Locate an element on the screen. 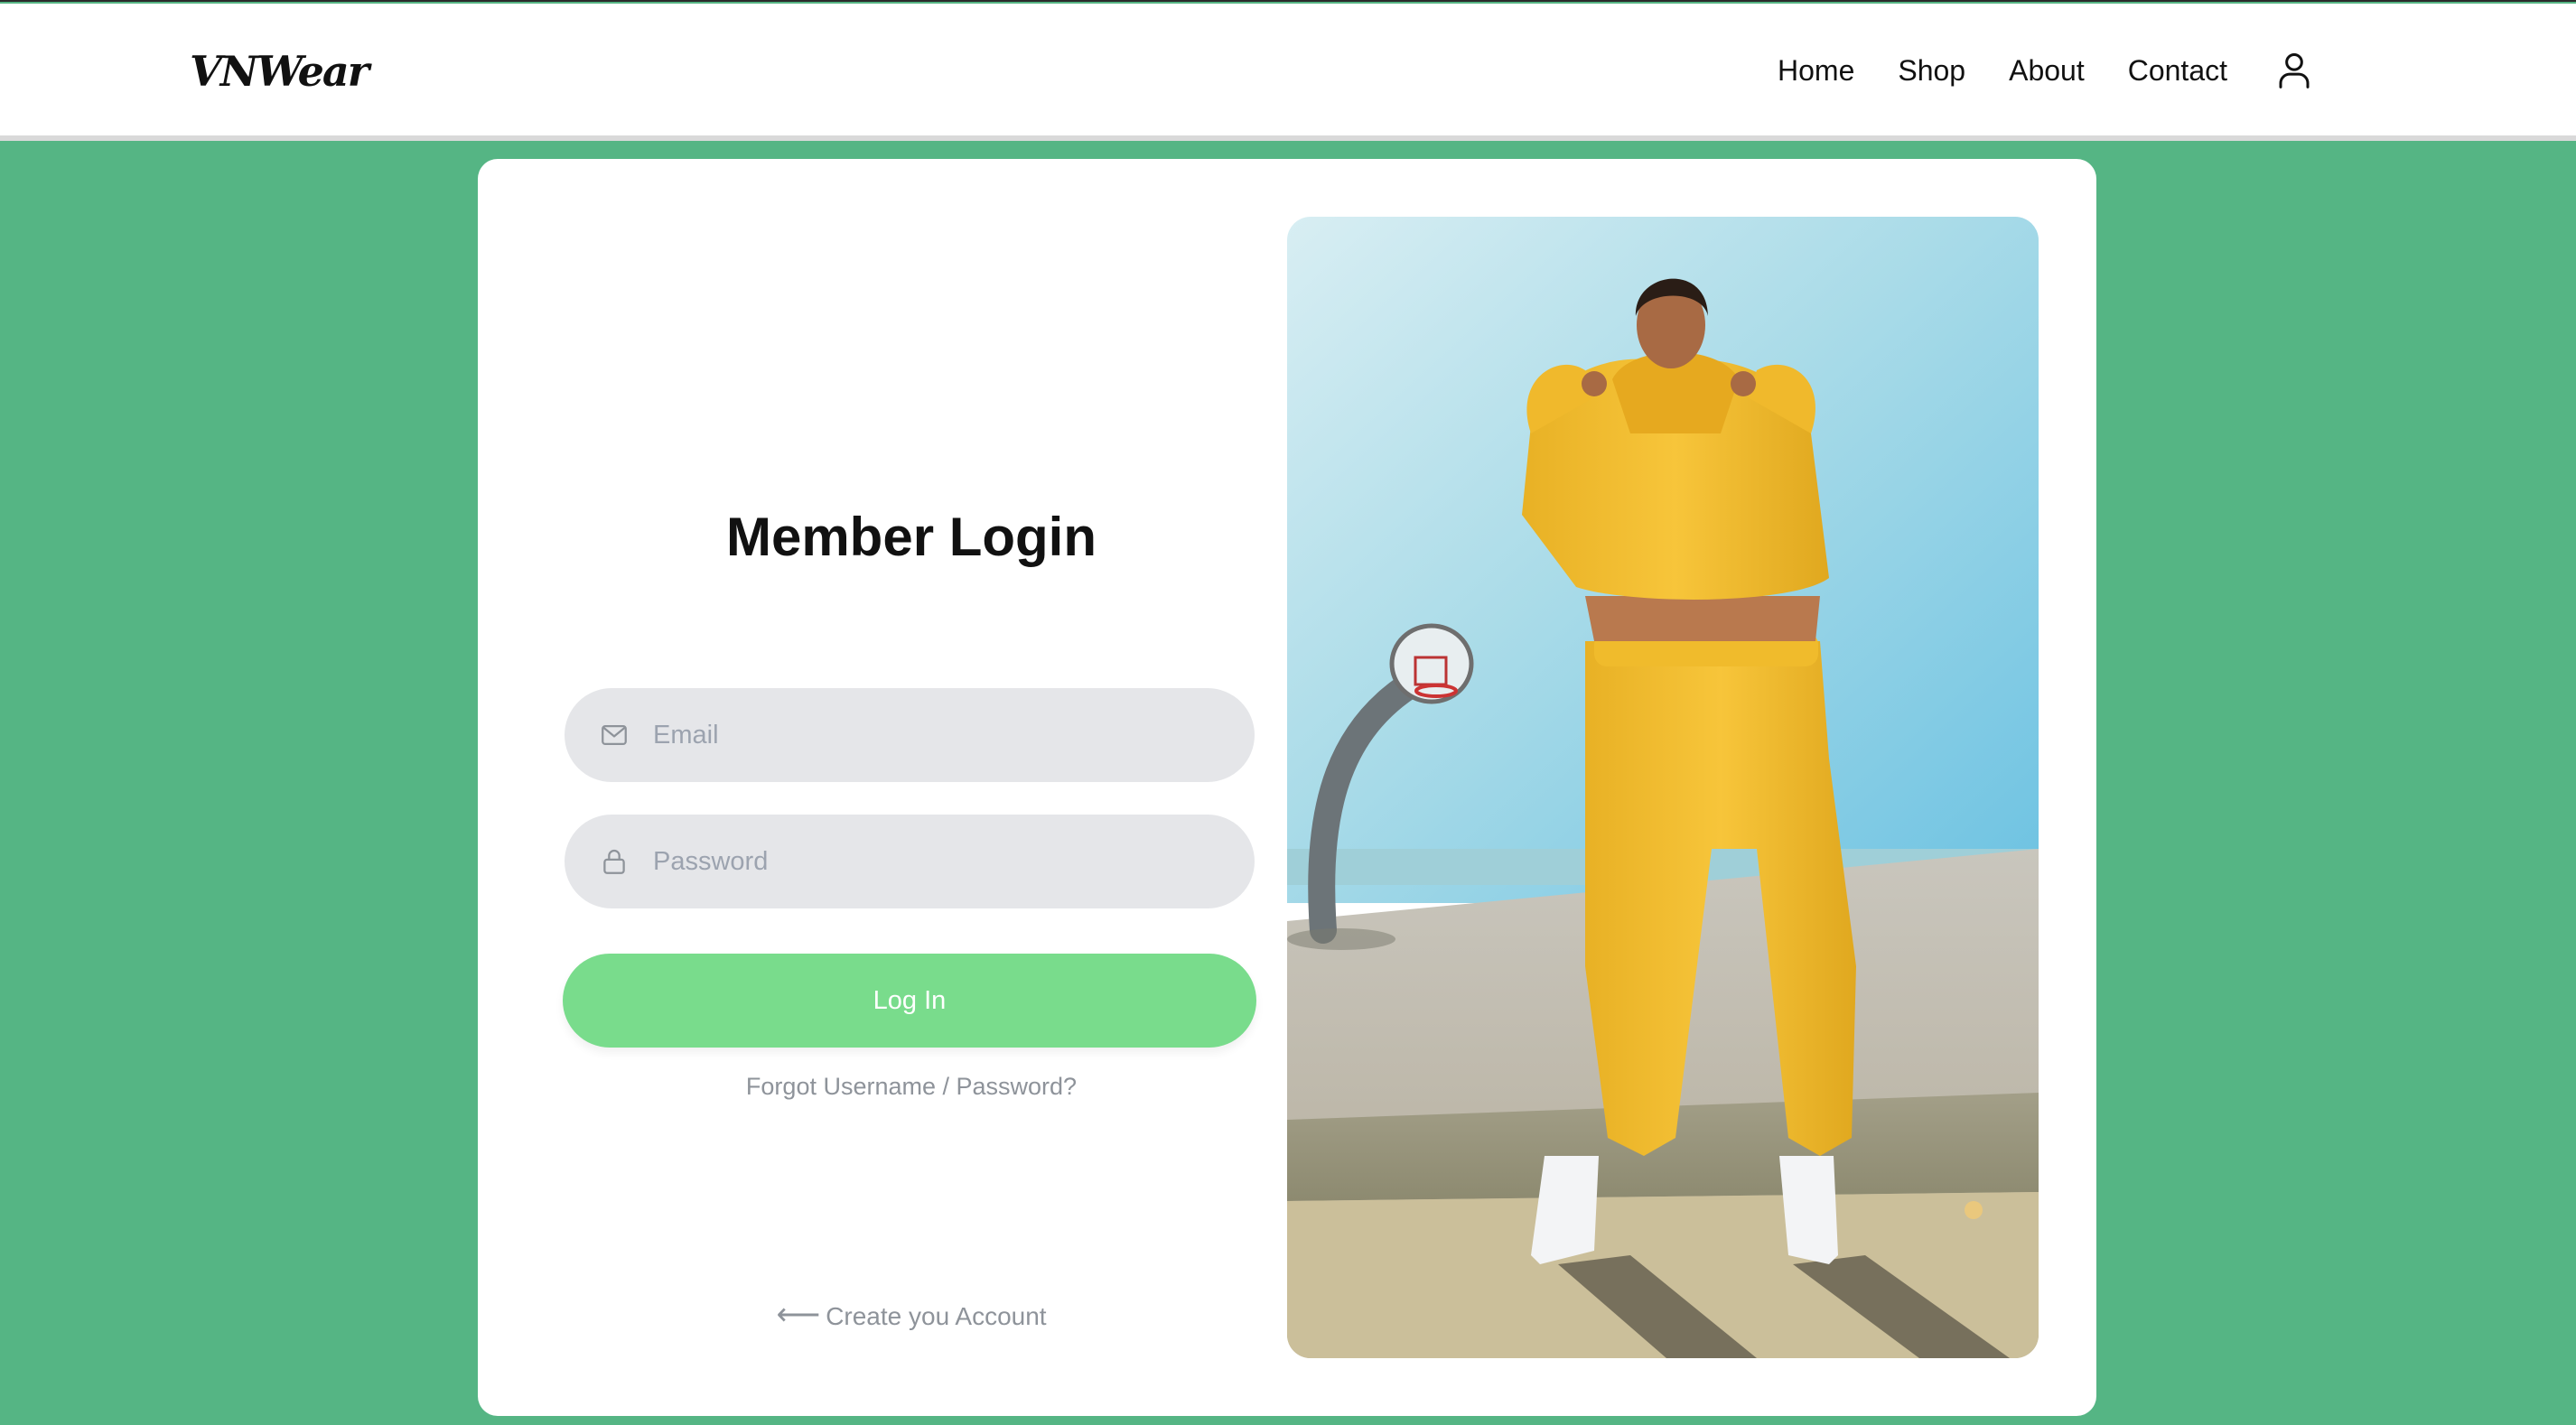  brand-logo: VNWear is located at coordinates (280, 71).